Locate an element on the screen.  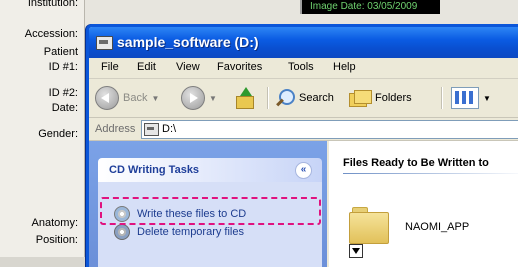
delete-temporary-files-label: Delete temporary files is located at coordinates (190, 232).